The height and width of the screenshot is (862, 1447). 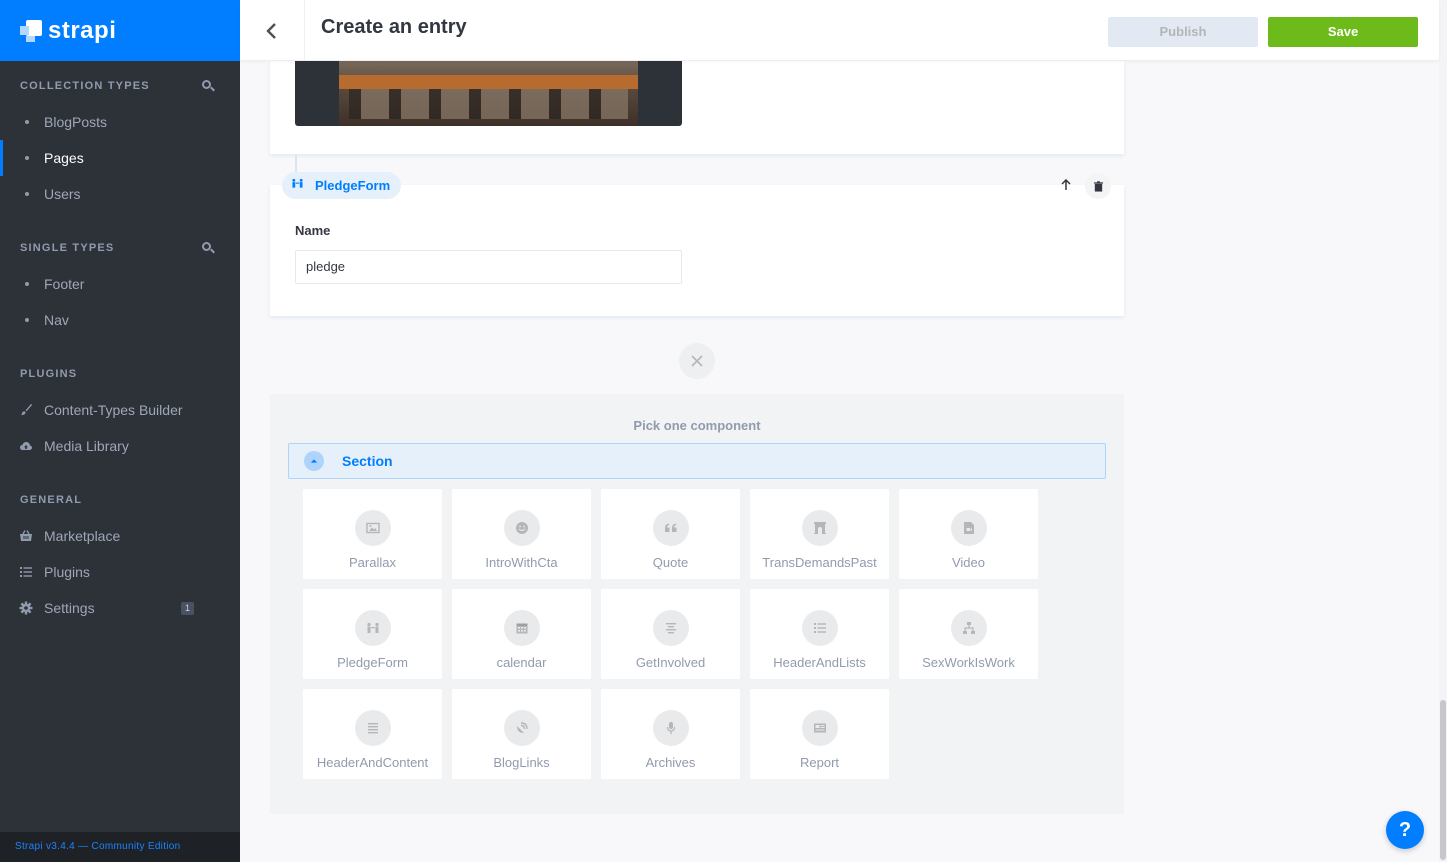 What do you see at coordinates (670, 628) in the screenshot?
I see `align-center-icon` at bounding box center [670, 628].